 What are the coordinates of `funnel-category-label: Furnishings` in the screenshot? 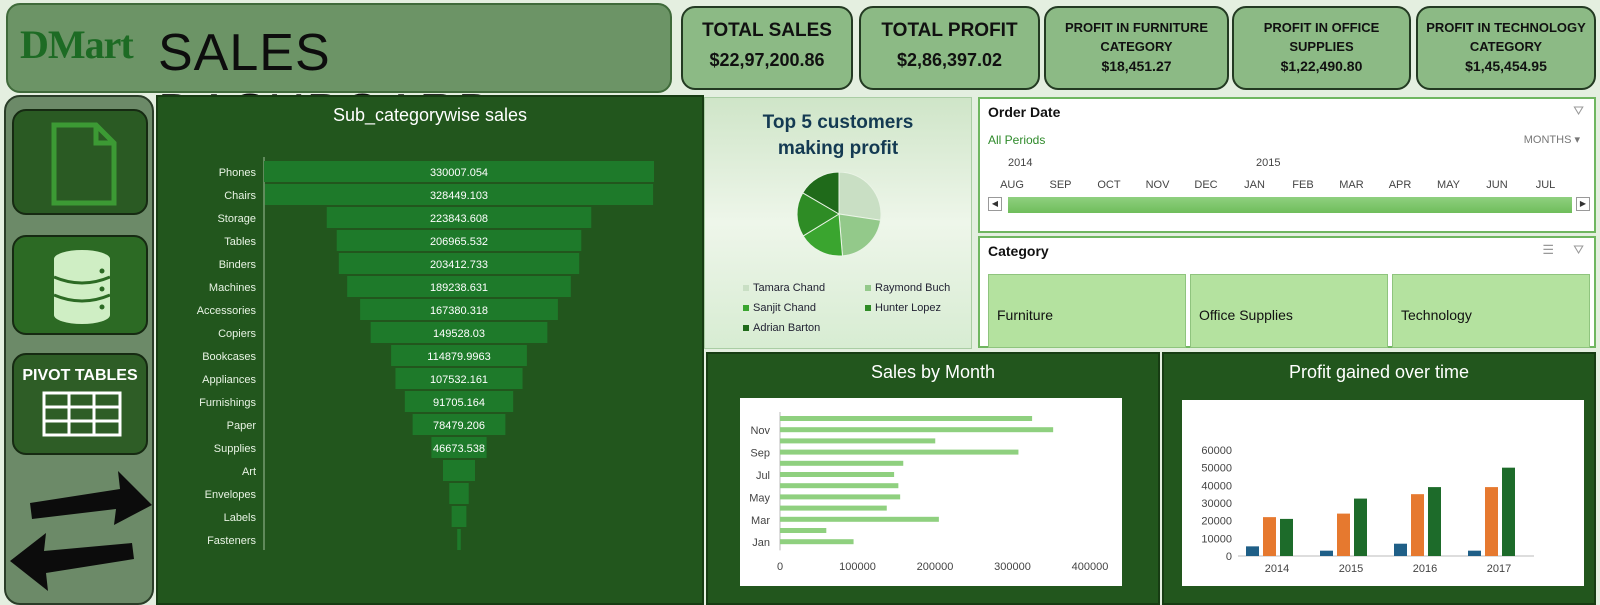 It's located at (227, 403).